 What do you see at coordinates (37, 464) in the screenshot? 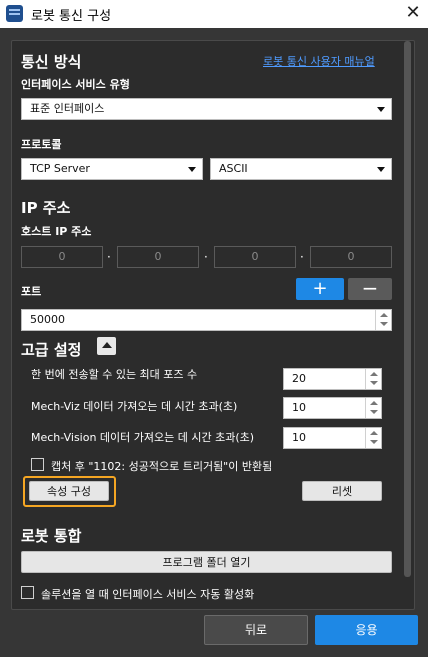
I see `capture-return-checkbox` at bounding box center [37, 464].